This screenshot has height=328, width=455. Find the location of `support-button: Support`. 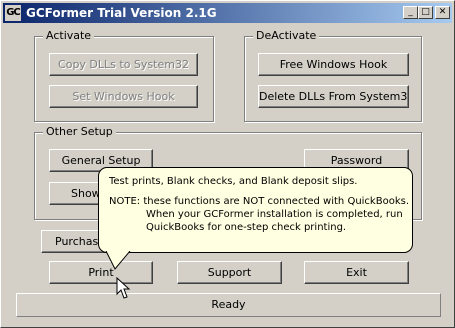

support-button: Support is located at coordinates (229, 272).